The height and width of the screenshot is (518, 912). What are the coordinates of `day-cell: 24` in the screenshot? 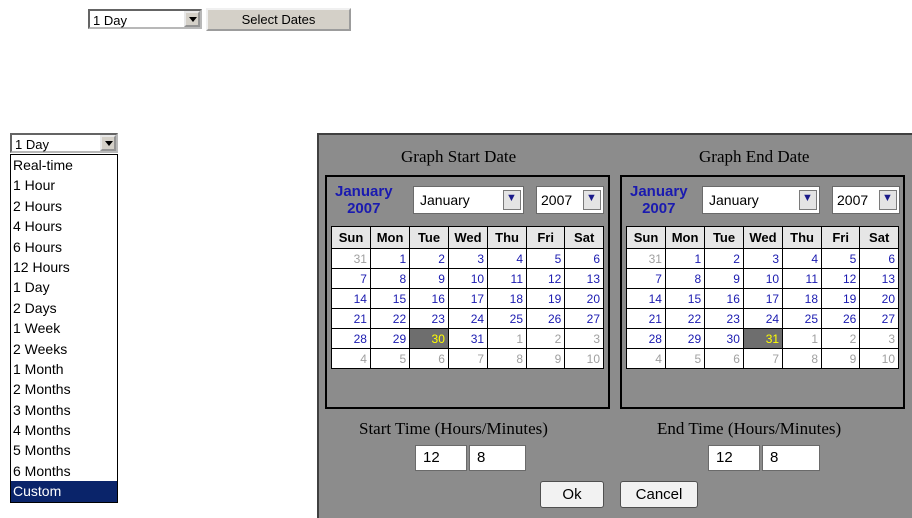 It's located at (468, 318).